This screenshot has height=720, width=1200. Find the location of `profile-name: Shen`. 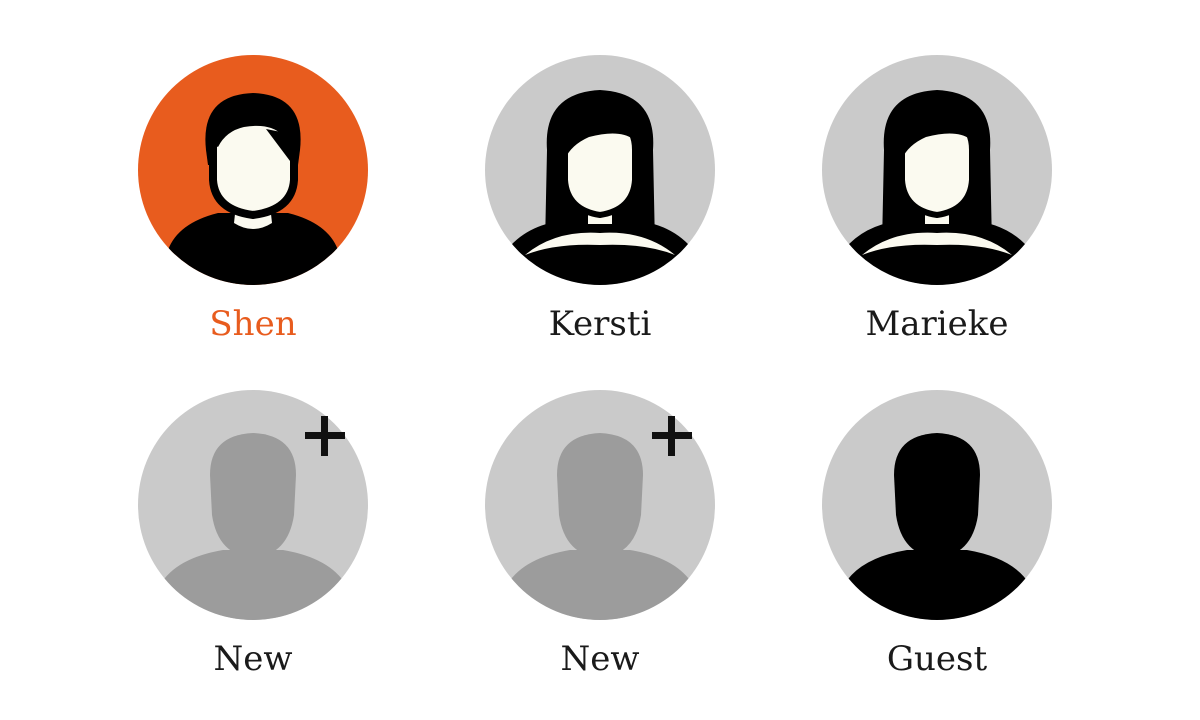

profile-name: Shen is located at coordinates (253, 324).